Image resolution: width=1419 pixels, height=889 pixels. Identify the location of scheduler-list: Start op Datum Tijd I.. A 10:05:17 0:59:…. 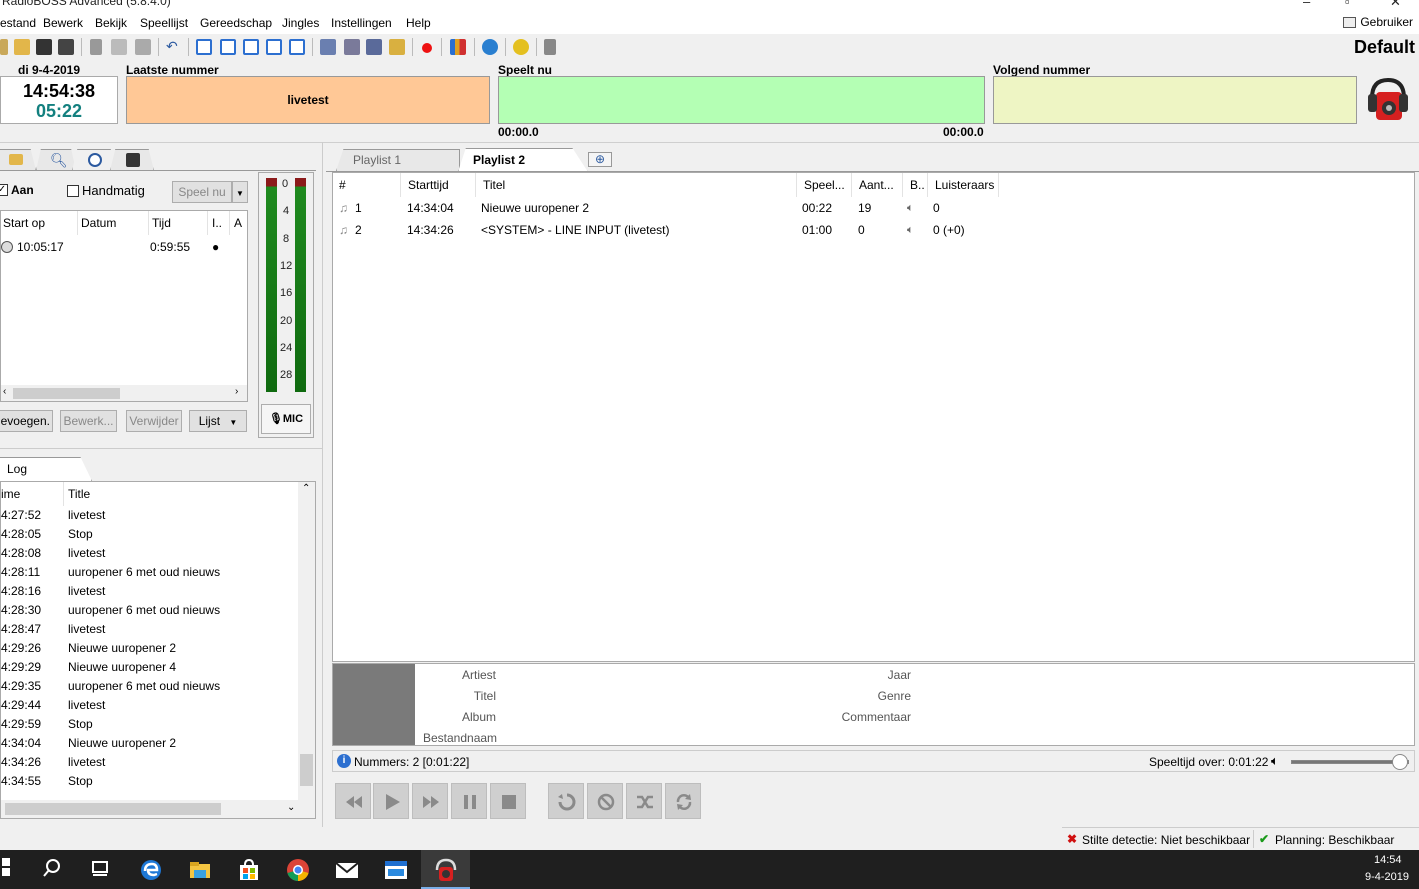
(124, 306).